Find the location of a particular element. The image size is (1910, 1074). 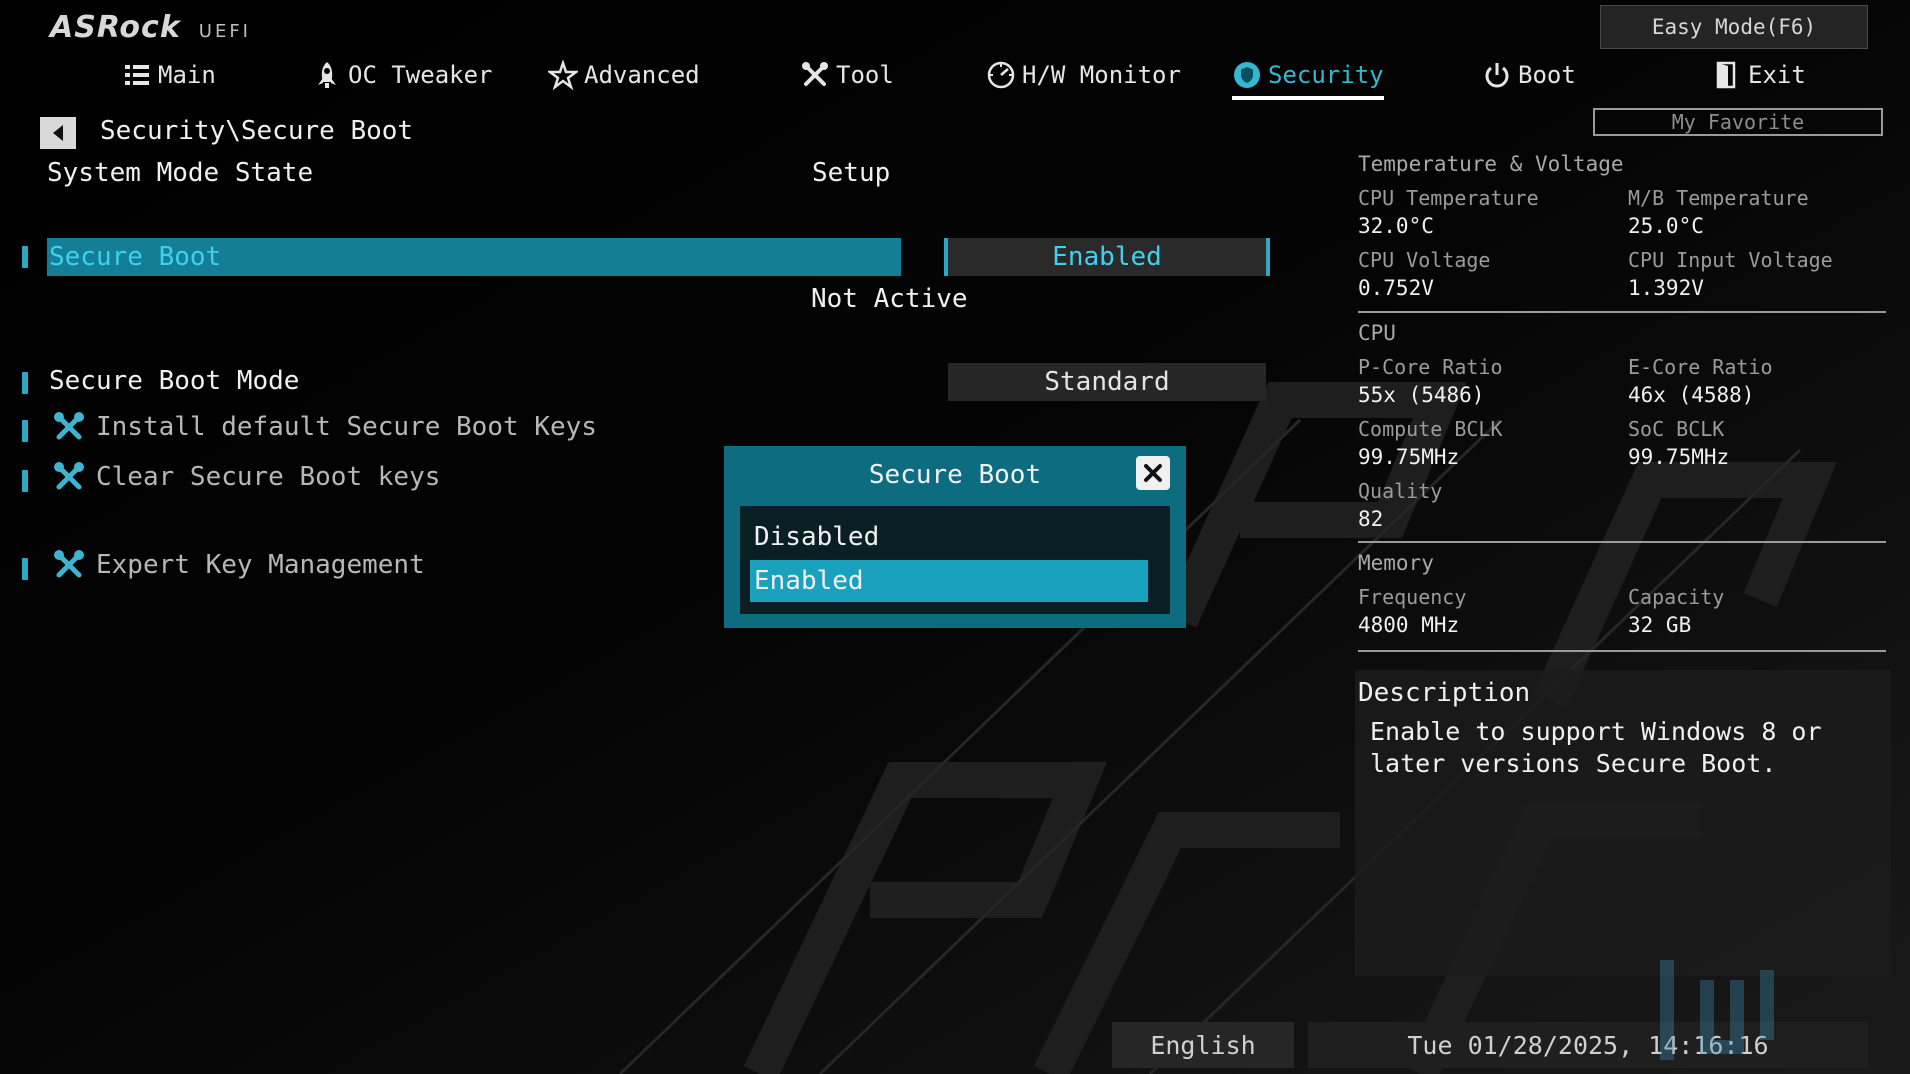

secure-boot-status: Not Active is located at coordinates (889, 299).